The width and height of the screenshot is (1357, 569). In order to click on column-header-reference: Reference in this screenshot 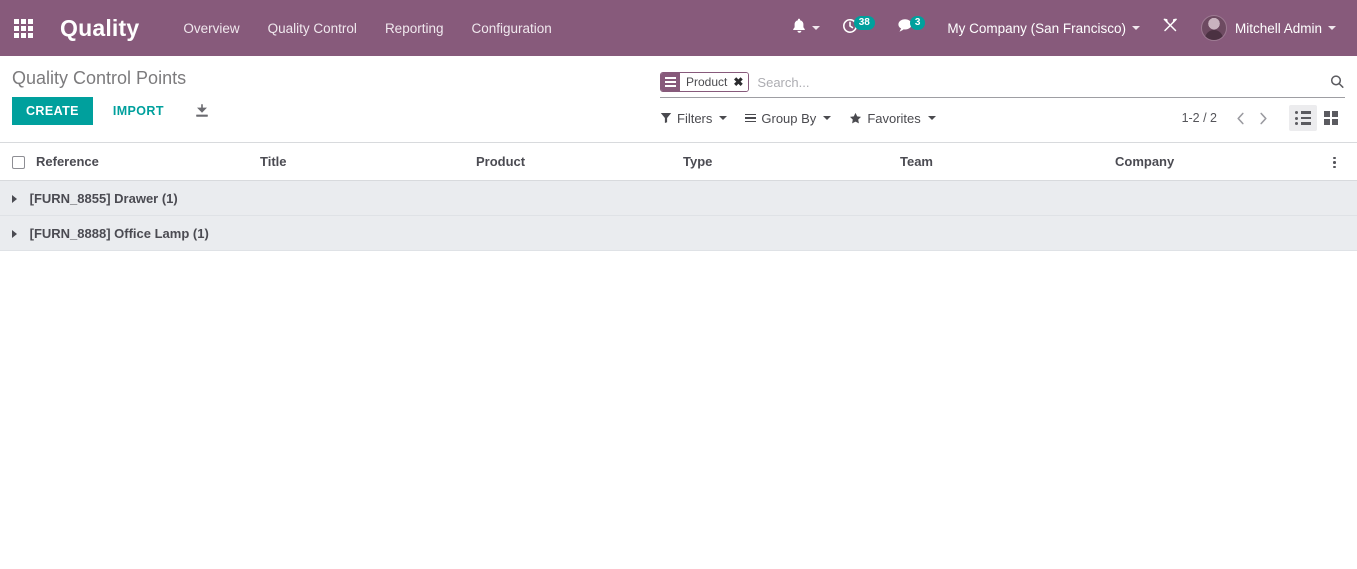, I will do `click(148, 162)`.